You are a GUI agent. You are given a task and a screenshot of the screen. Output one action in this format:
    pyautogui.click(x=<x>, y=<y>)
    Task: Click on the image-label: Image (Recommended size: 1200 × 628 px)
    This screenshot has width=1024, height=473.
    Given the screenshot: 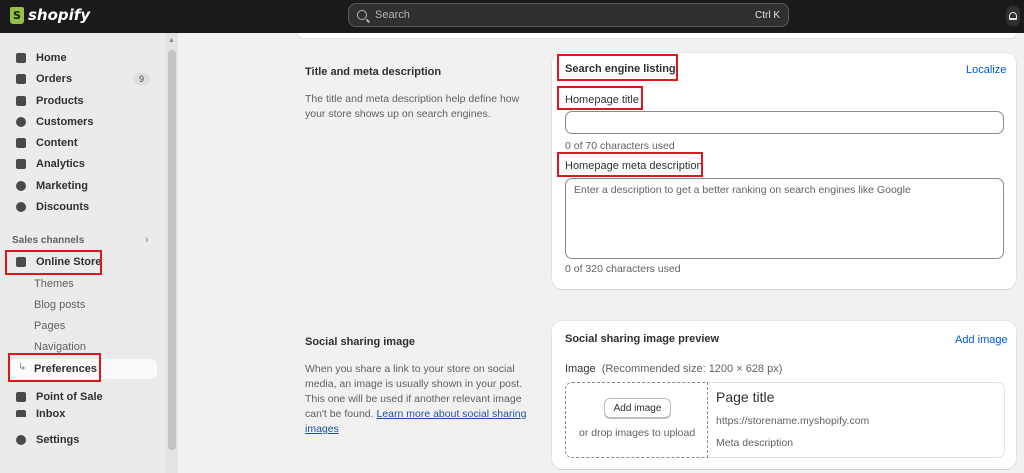 What is the action you would take?
    pyautogui.click(x=673, y=369)
    